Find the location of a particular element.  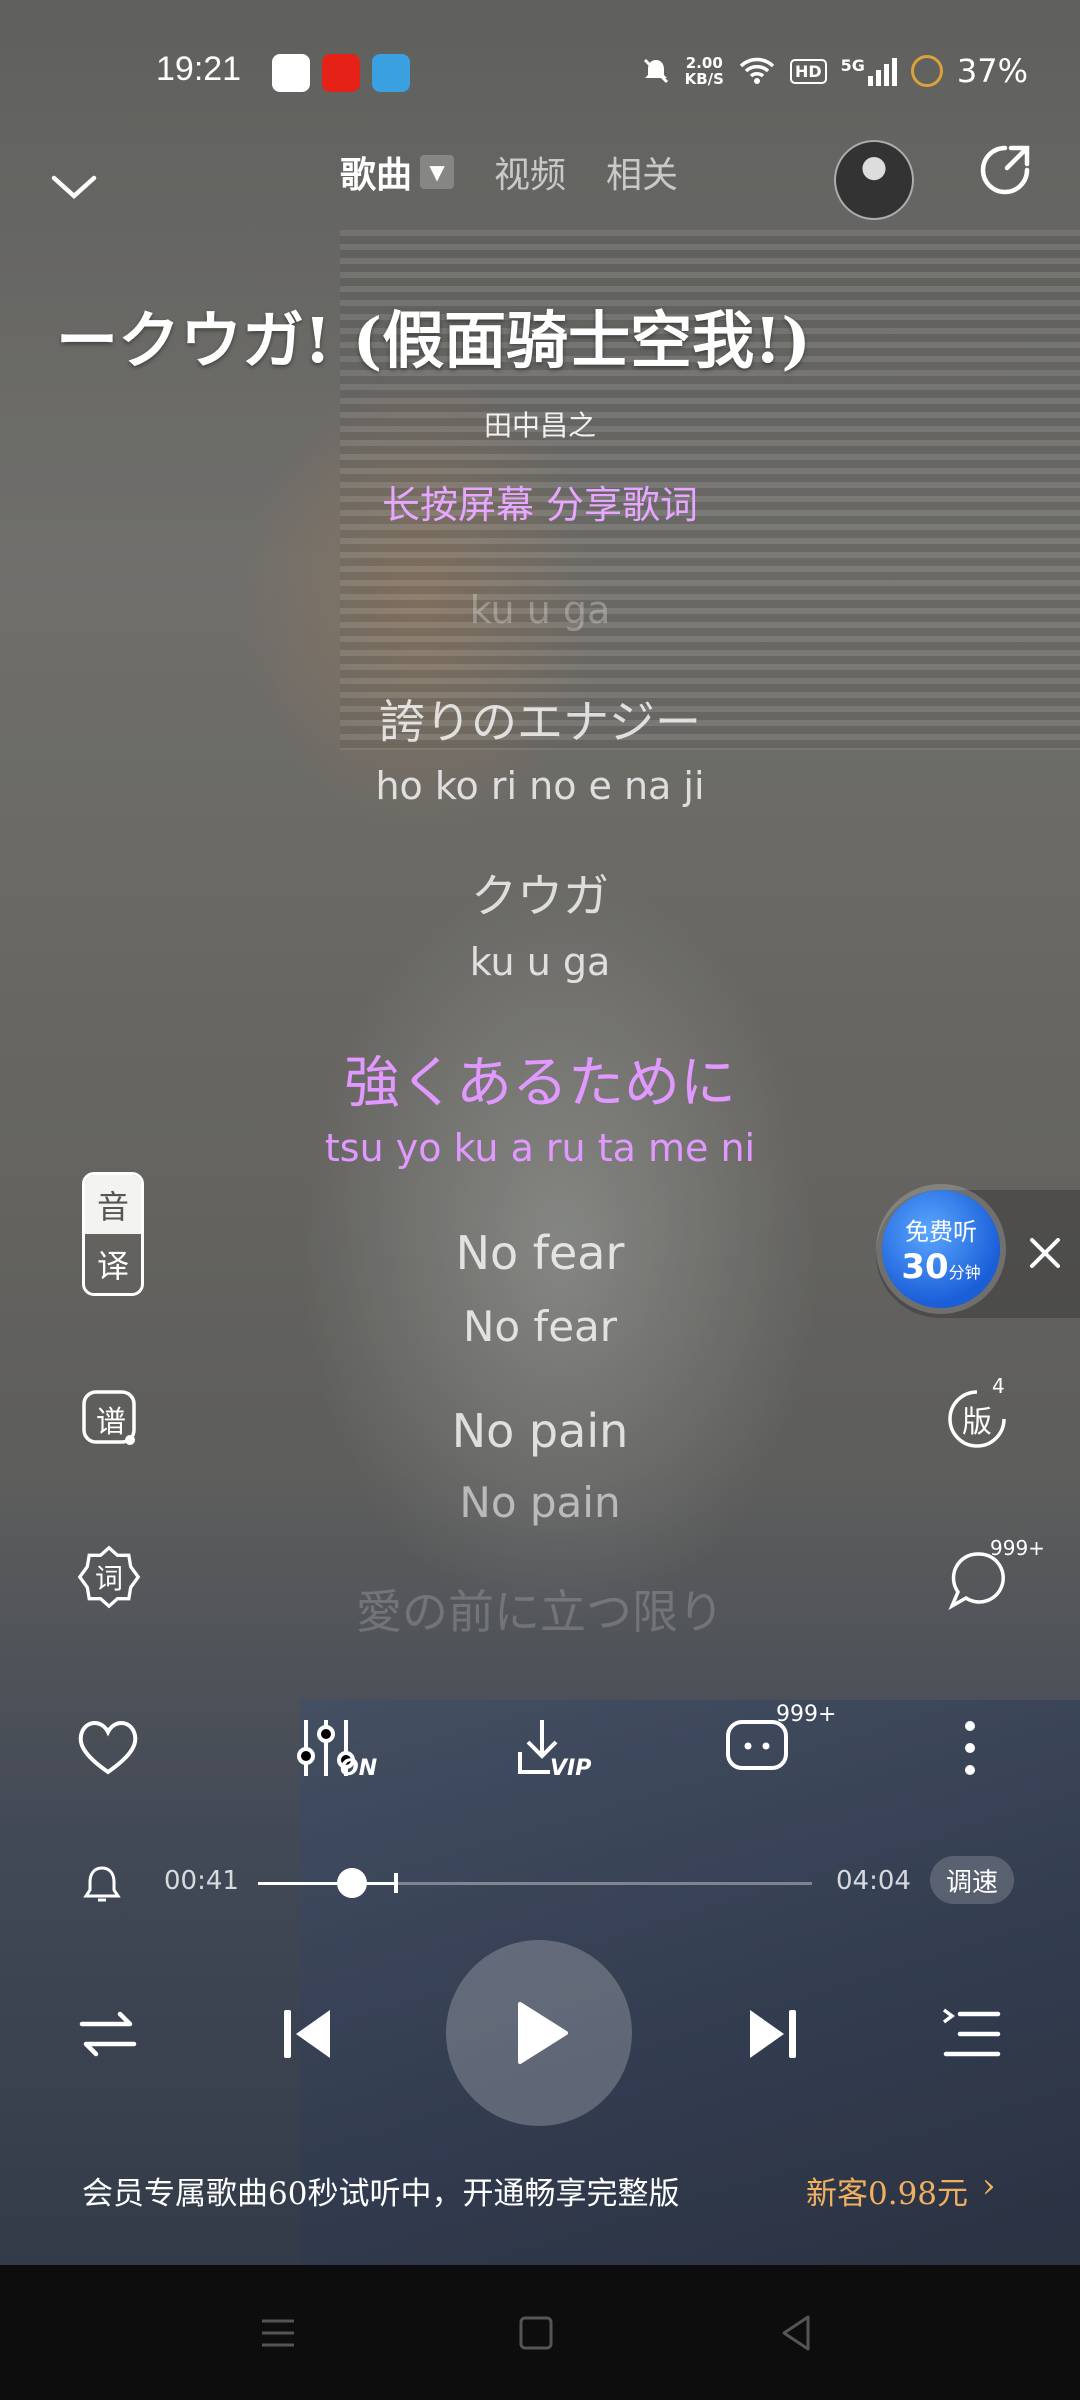

trial-end-marker is located at coordinates (396, 1883).